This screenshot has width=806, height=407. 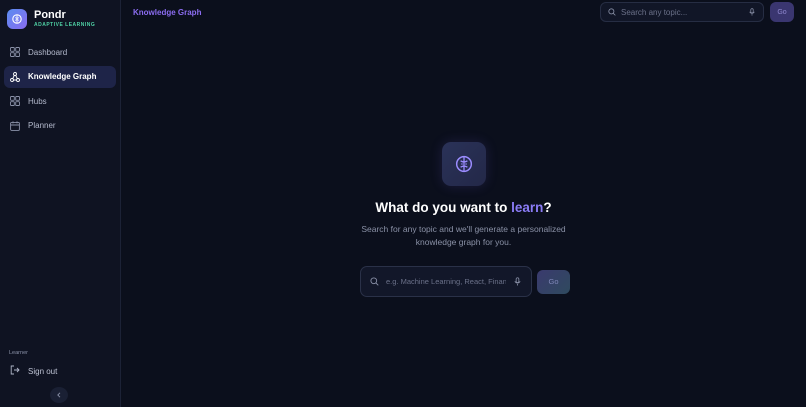 What do you see at coordinates (547, 207) in the screenshot?
I see `hero-title-suffix: ?` at bounding box center [547, 207].